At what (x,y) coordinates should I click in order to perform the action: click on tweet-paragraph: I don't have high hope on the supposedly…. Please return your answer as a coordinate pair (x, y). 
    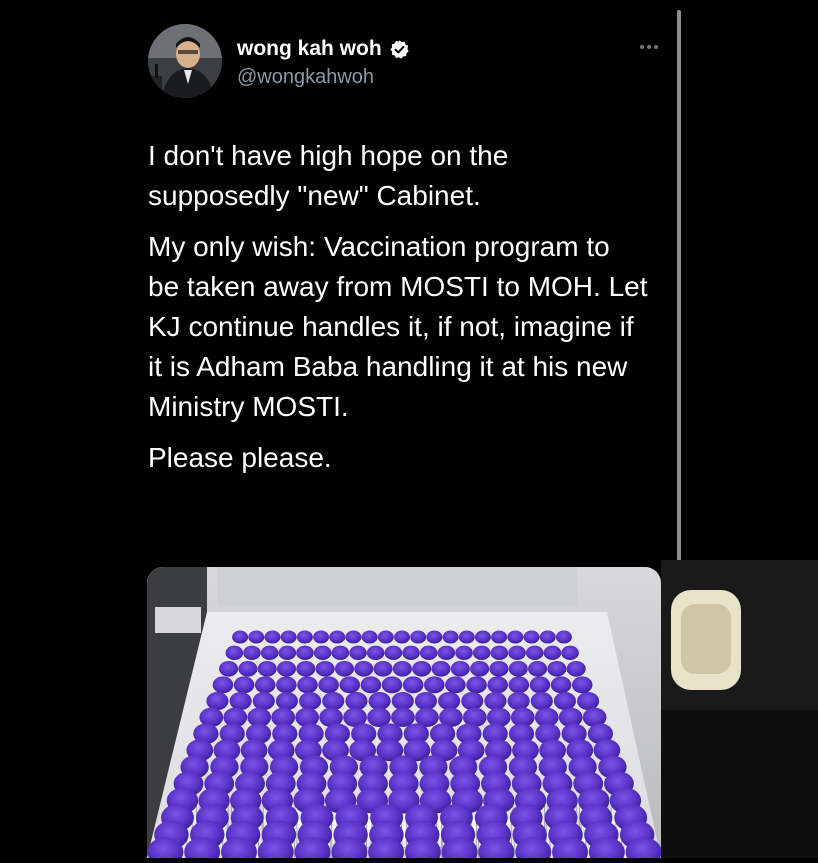
    Looking at the image, I should click on (328, 175).